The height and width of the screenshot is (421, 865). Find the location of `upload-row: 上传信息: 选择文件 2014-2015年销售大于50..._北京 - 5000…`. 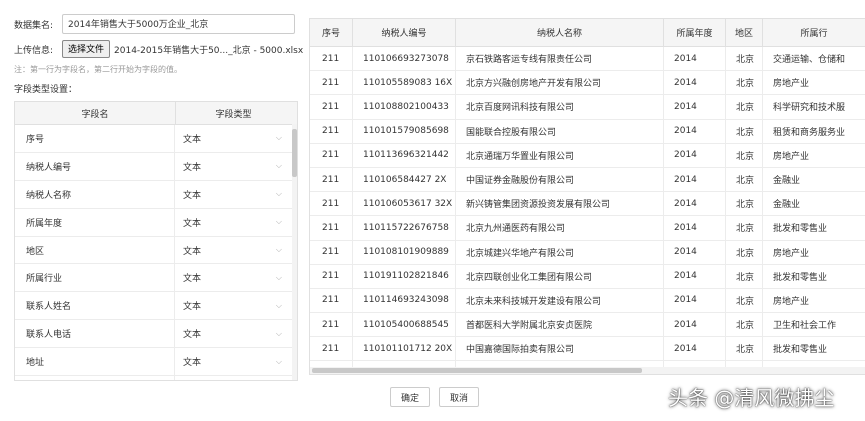

upload-row: 上传信息: 选择文件 2014-2015年销售大于50..._北京 - 5000… is located at coordinates (158, 49).